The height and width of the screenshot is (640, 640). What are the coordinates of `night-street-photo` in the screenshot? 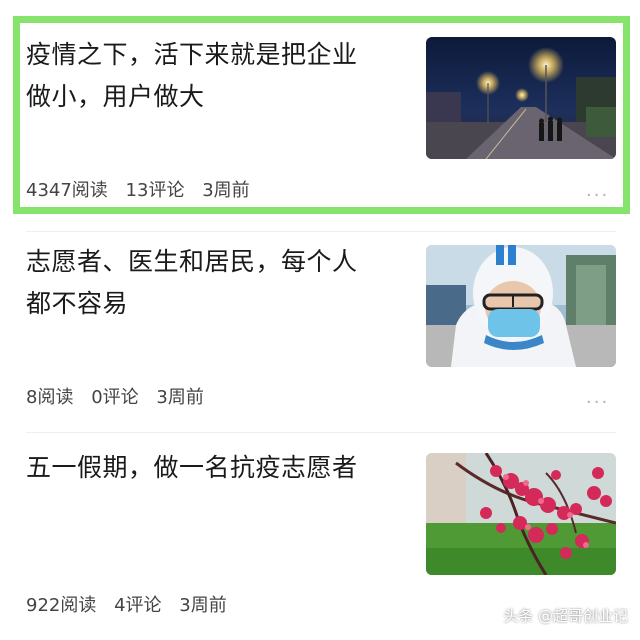 It's located at (521, 98).